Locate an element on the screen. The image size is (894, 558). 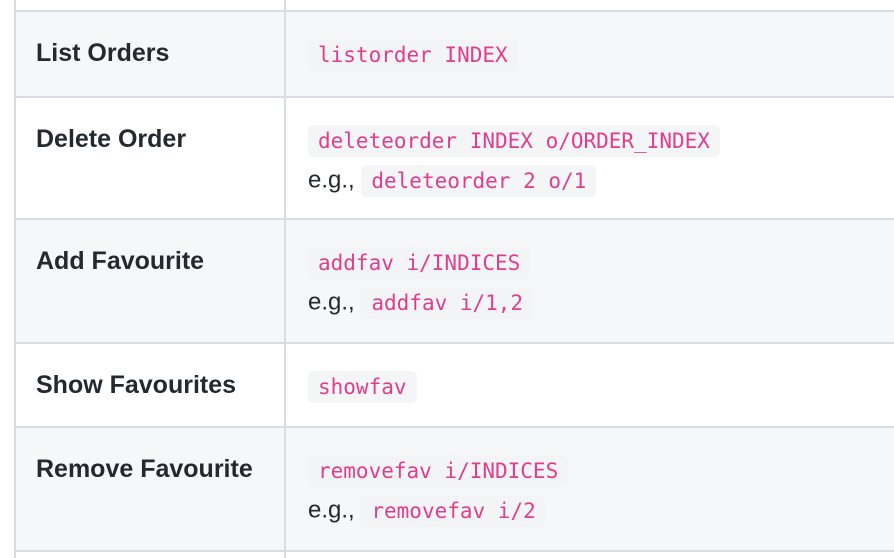
command-example-code: deleteorder 2 o/1 is located at coordinates (479, 180).